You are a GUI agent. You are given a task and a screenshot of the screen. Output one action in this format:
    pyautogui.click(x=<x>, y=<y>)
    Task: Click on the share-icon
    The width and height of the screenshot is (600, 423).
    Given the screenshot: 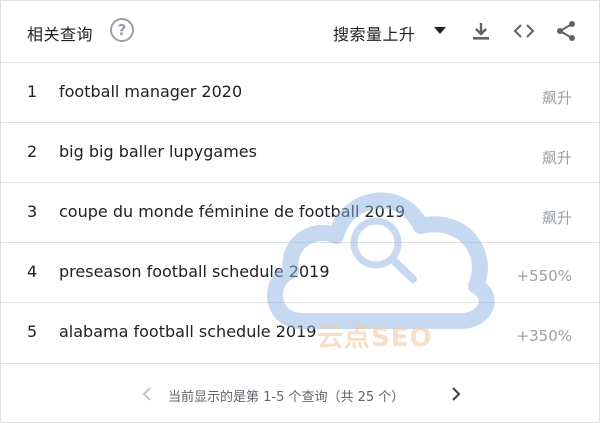 What is the action you would take?
    pyautogui.click(x=566, y=31)
    